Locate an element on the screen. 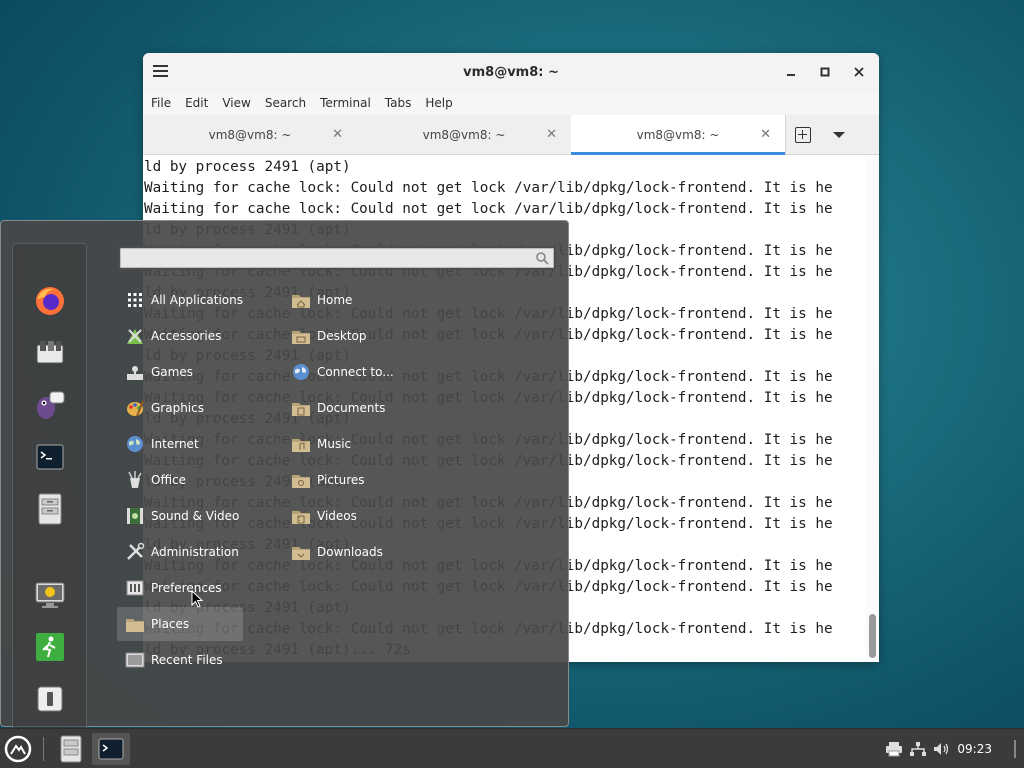 This screenshot has height=768, width=1024. menu-terminal: Terminal is located at coordinates (345, 103).